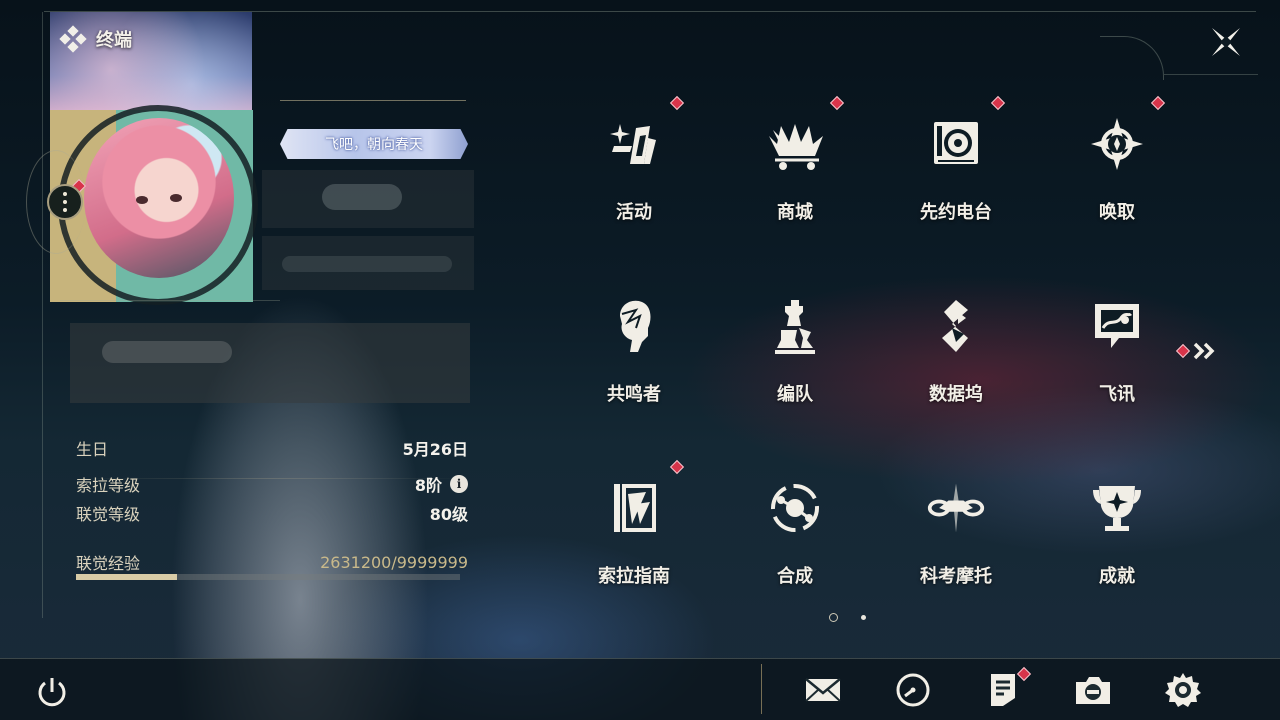 The width and height of the screenshot is (1280, 720). What do you see at coordinates (795, 508) in the screenshot?
I see `synthesis-icon` at bounding box center [795, 508].